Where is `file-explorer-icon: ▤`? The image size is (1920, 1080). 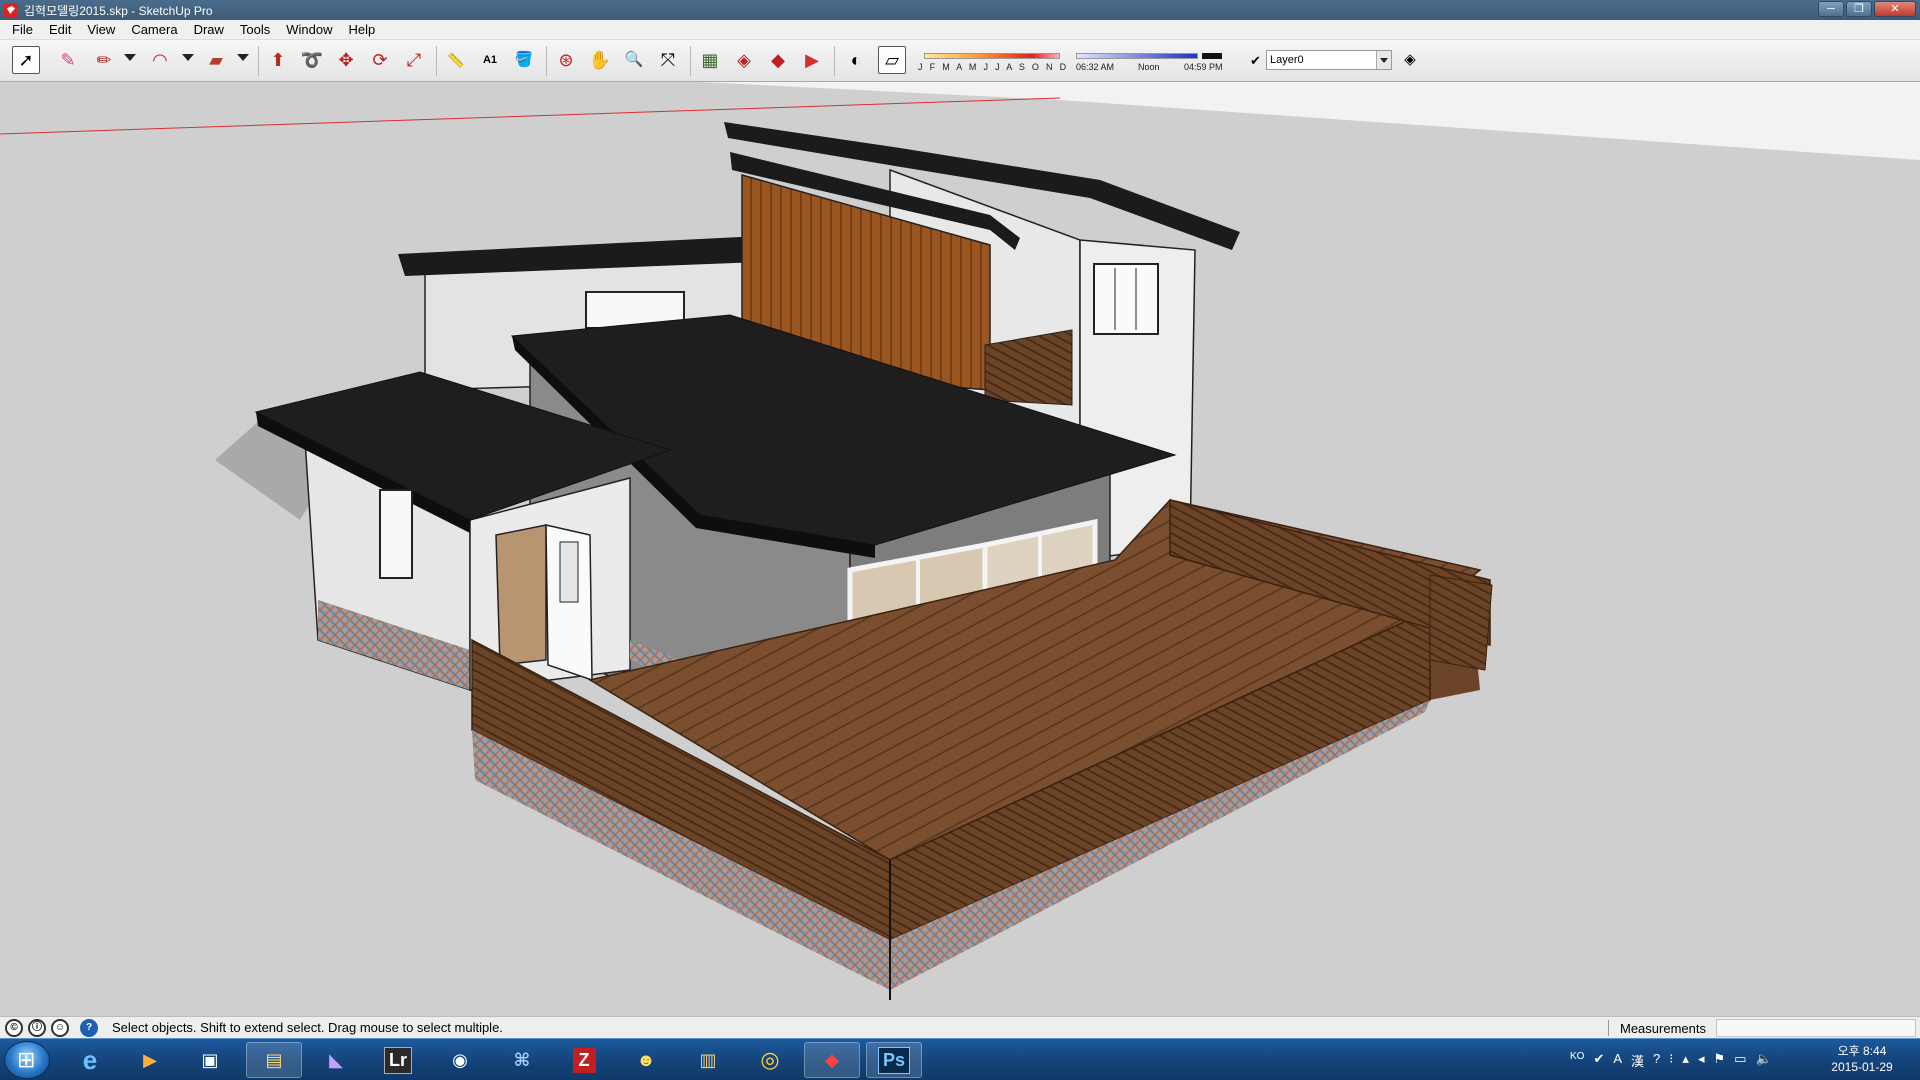 file-explorer-icon: ▤ is located at coordinates (274, 1059).